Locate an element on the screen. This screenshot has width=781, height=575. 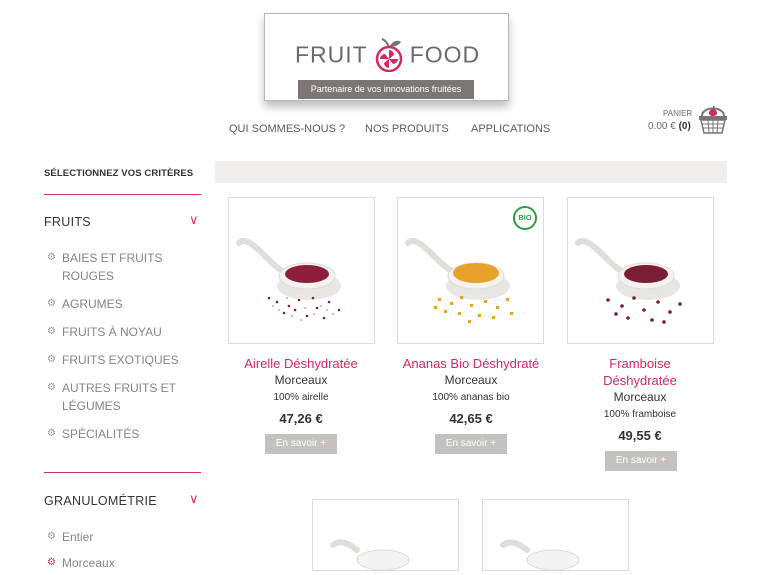
criteria-title: SÉLECTIONNEZ VOS CRITÈRES is located at coordinates (119, 173).